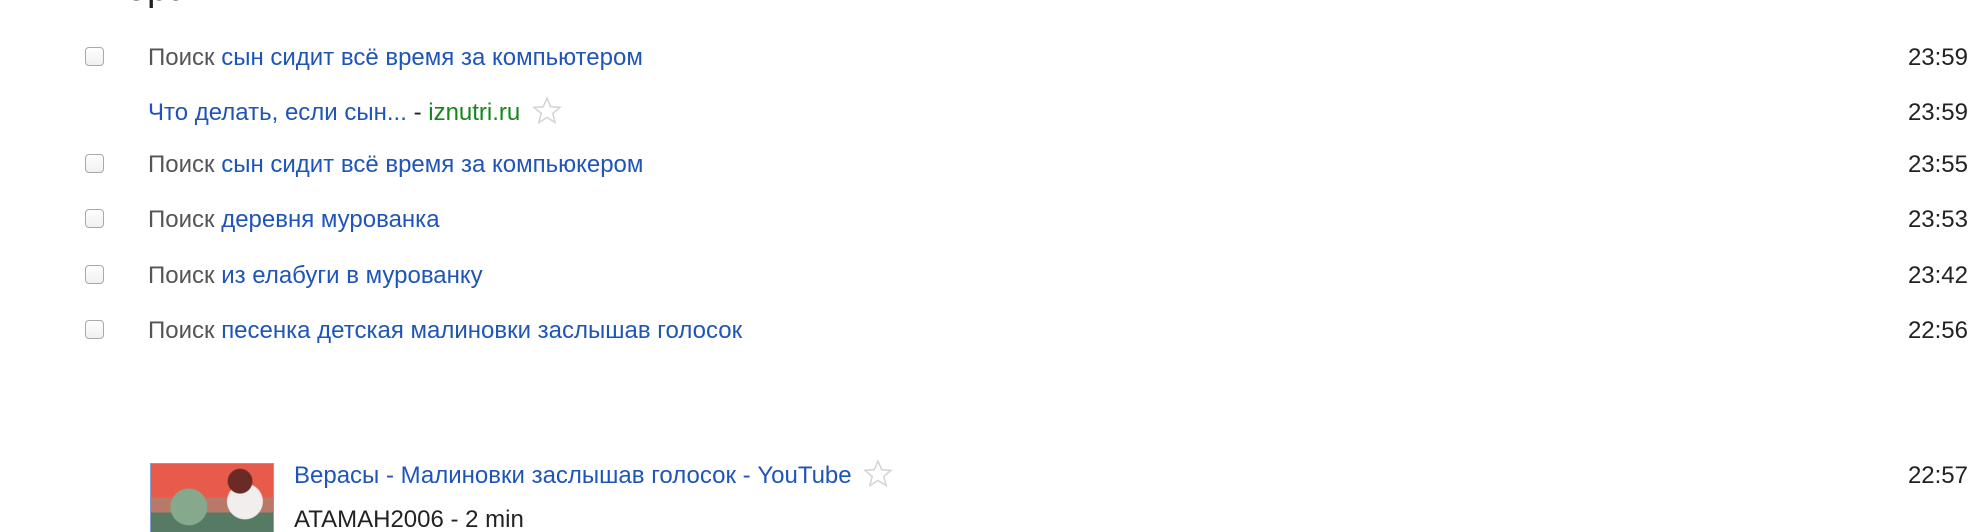  Describe the element at coordinates (432, 164) in the screenshot. I see `search-query-link: сын сидит всё время за компьюкером` at that location.